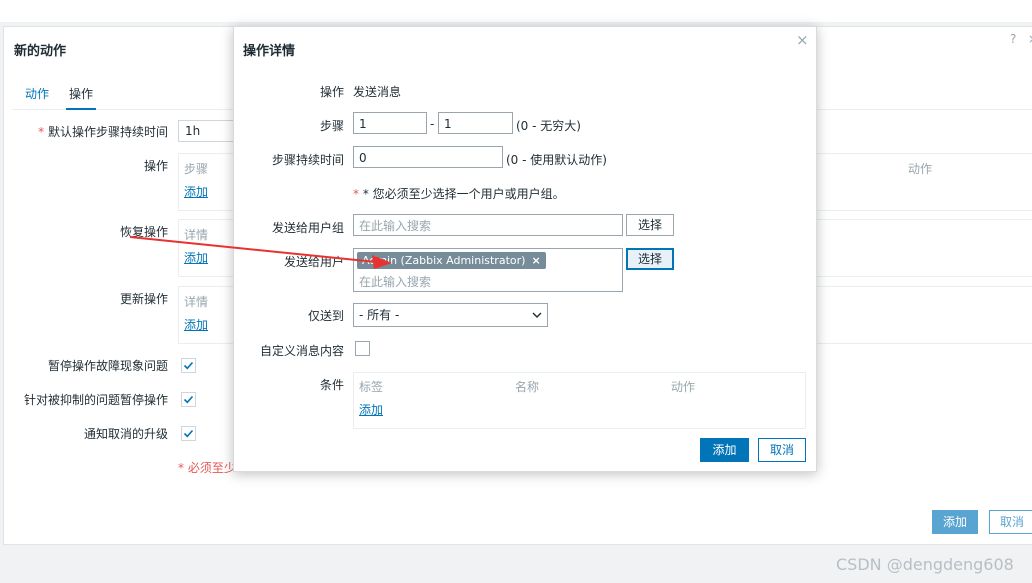 The image size is (1032, 583). I want to click on pause-checkbox, so click(188, 365).